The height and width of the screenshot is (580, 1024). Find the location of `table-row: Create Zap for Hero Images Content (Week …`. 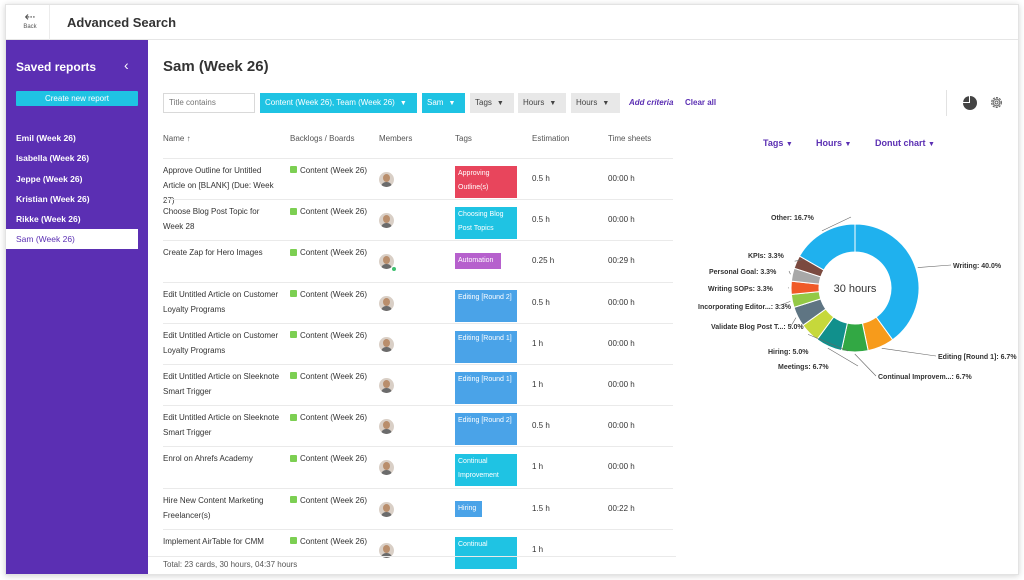

table-row: Create Zap for Hero Images Content (Week … is located at coordinates (418, 260).